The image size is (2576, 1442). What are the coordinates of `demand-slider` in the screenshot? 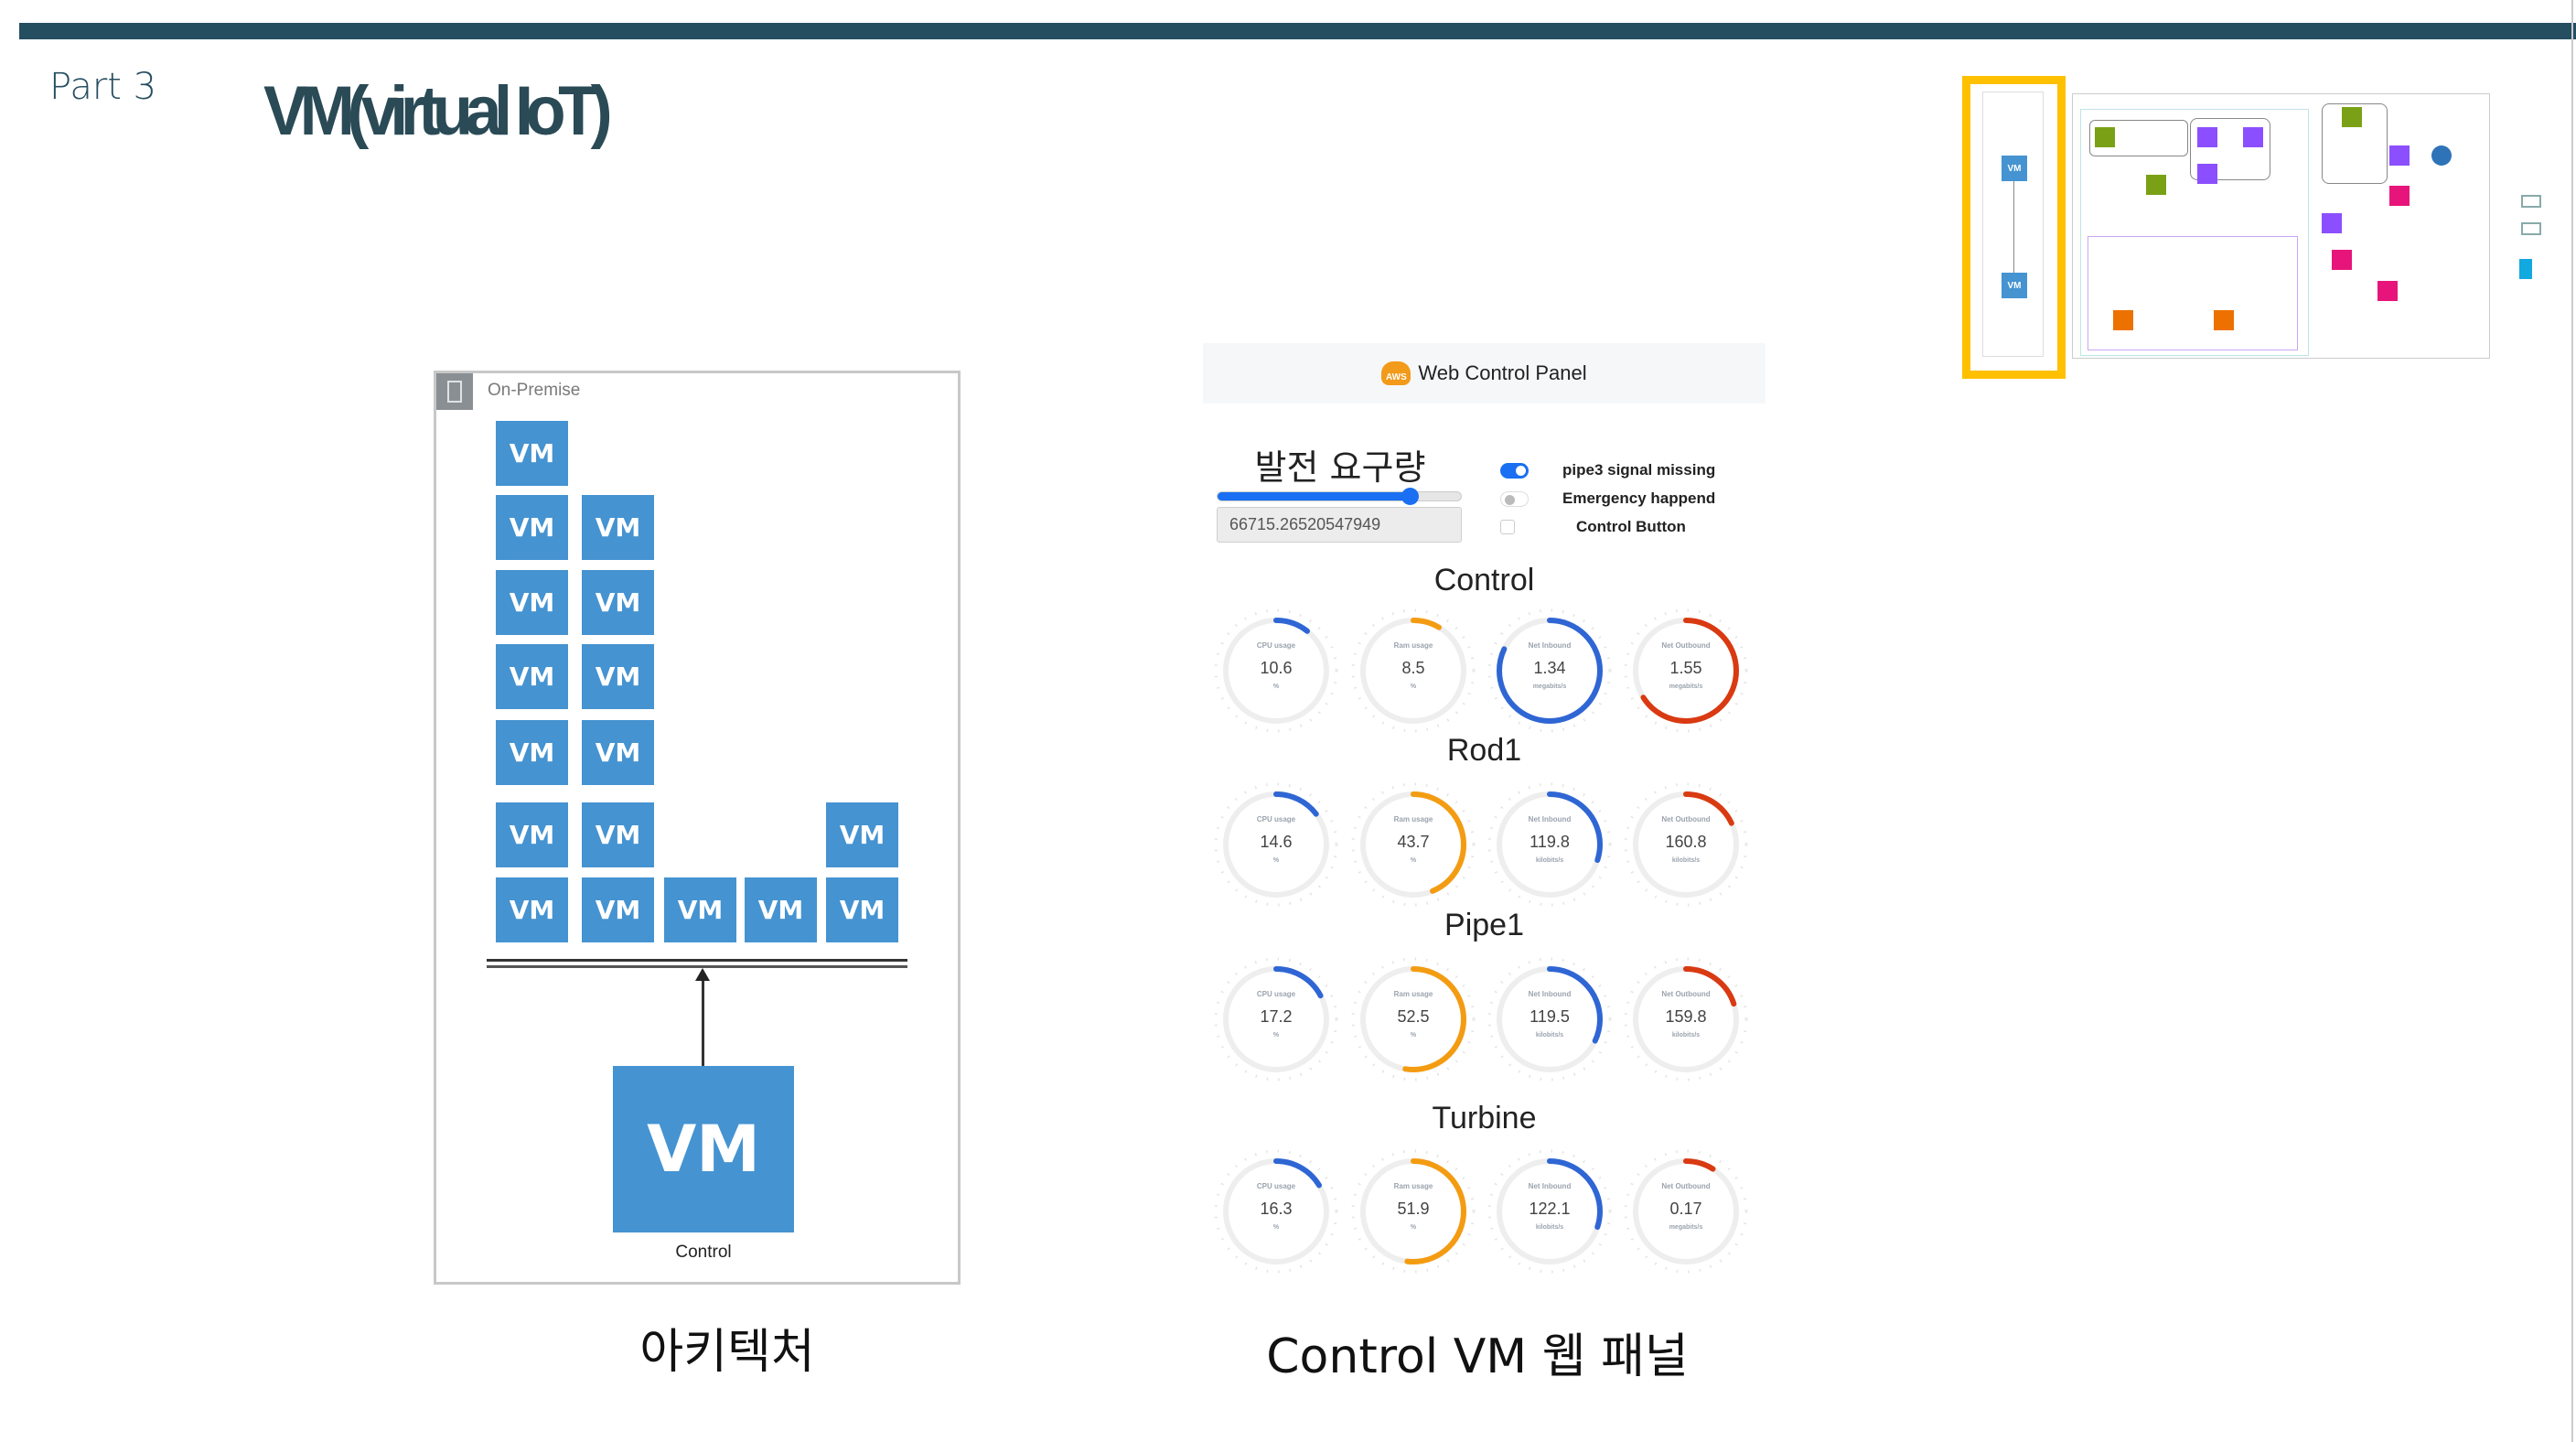 It's located at (1339, 496).